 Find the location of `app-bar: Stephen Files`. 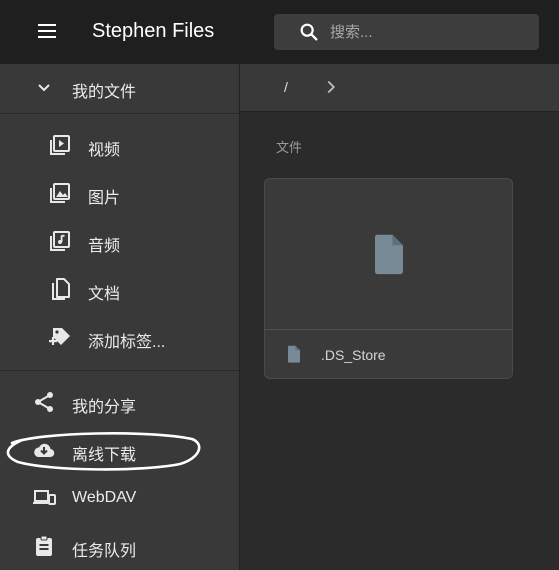

app-bar: Stephen Files is located at coordinates (279, 32).